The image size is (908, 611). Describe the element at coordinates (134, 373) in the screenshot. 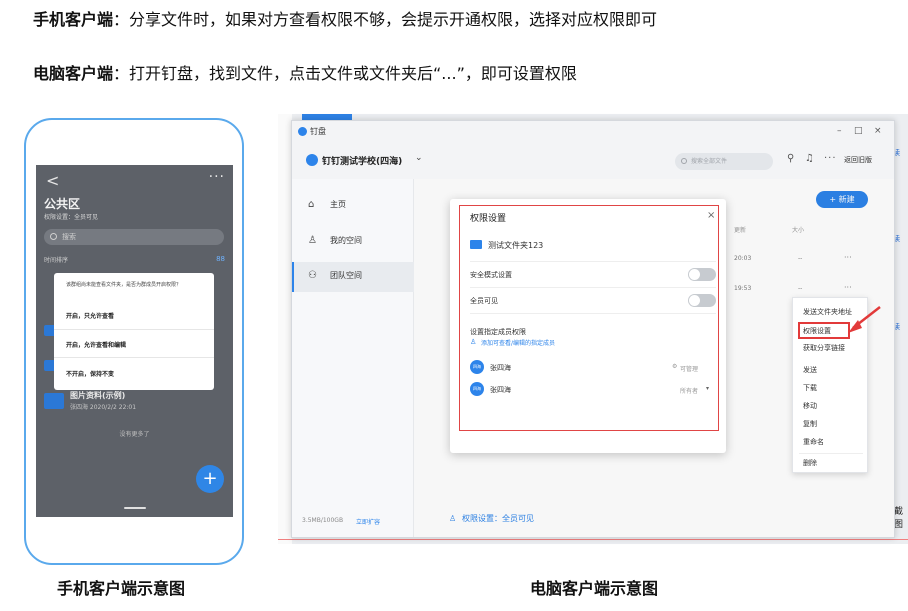

I see `dialog-option-keep: 不开启，保持不变` at that location.